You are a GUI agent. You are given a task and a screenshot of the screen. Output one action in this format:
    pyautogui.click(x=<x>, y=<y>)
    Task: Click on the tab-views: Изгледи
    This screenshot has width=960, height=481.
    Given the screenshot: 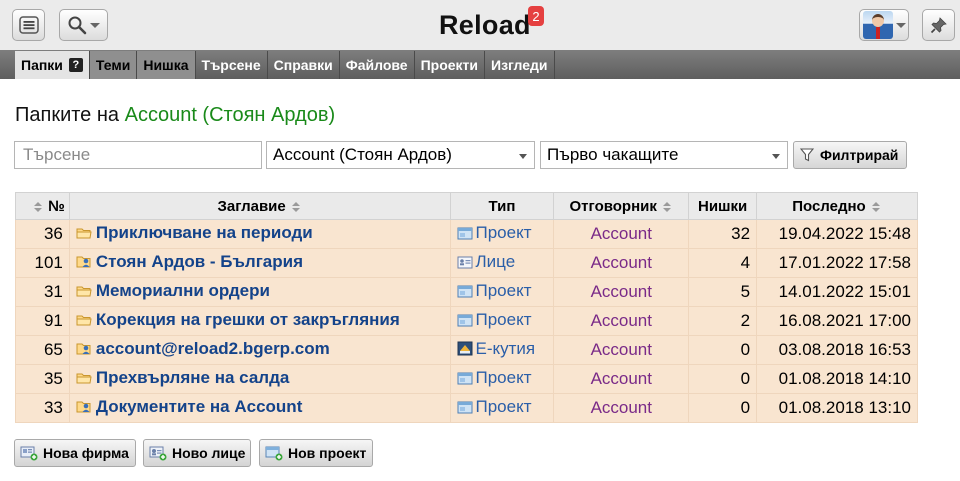 What is the action you would take?
    pyautogui.click(x=520, y=65)
    